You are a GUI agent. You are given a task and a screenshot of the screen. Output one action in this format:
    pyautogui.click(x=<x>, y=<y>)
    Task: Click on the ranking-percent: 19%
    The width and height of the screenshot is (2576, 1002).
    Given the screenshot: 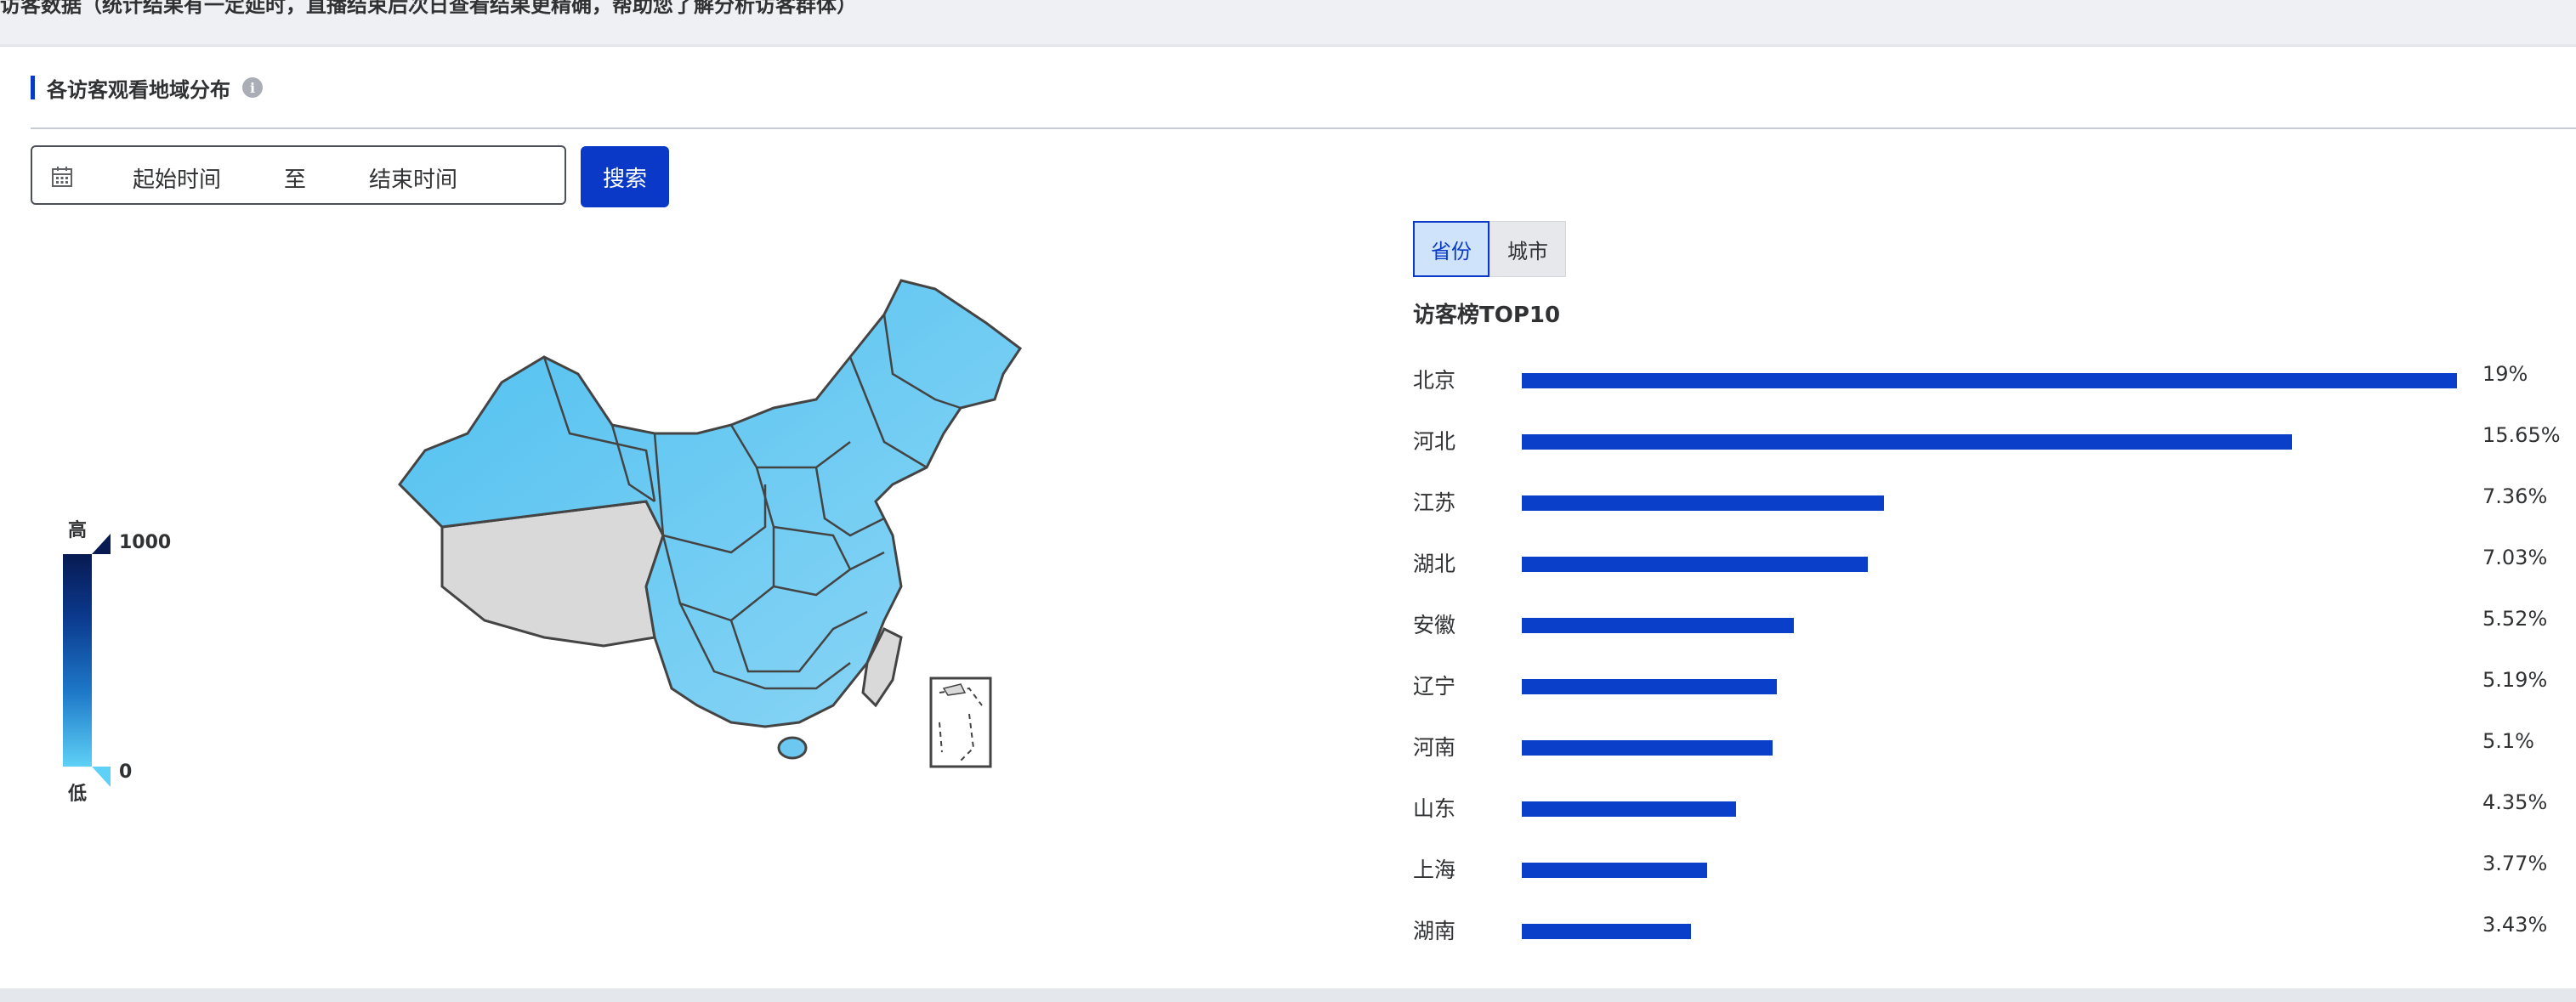 What is the action you would take?
    pyautogui.click(x=2505, y=374)
    